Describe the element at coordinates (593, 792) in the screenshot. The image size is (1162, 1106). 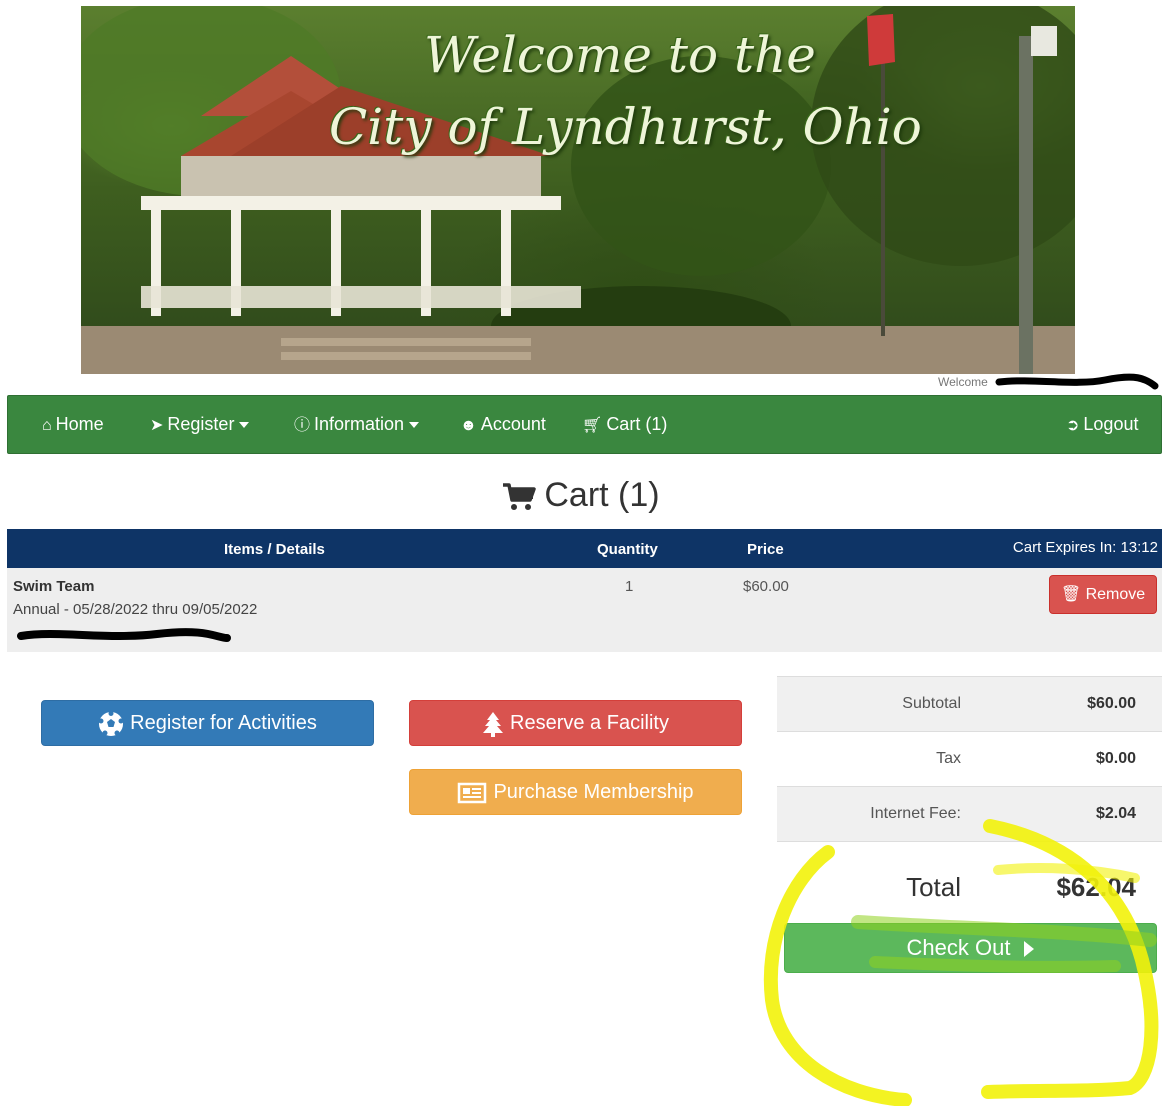
I see `purchase-membership-label: Purchase Membership` at that location.